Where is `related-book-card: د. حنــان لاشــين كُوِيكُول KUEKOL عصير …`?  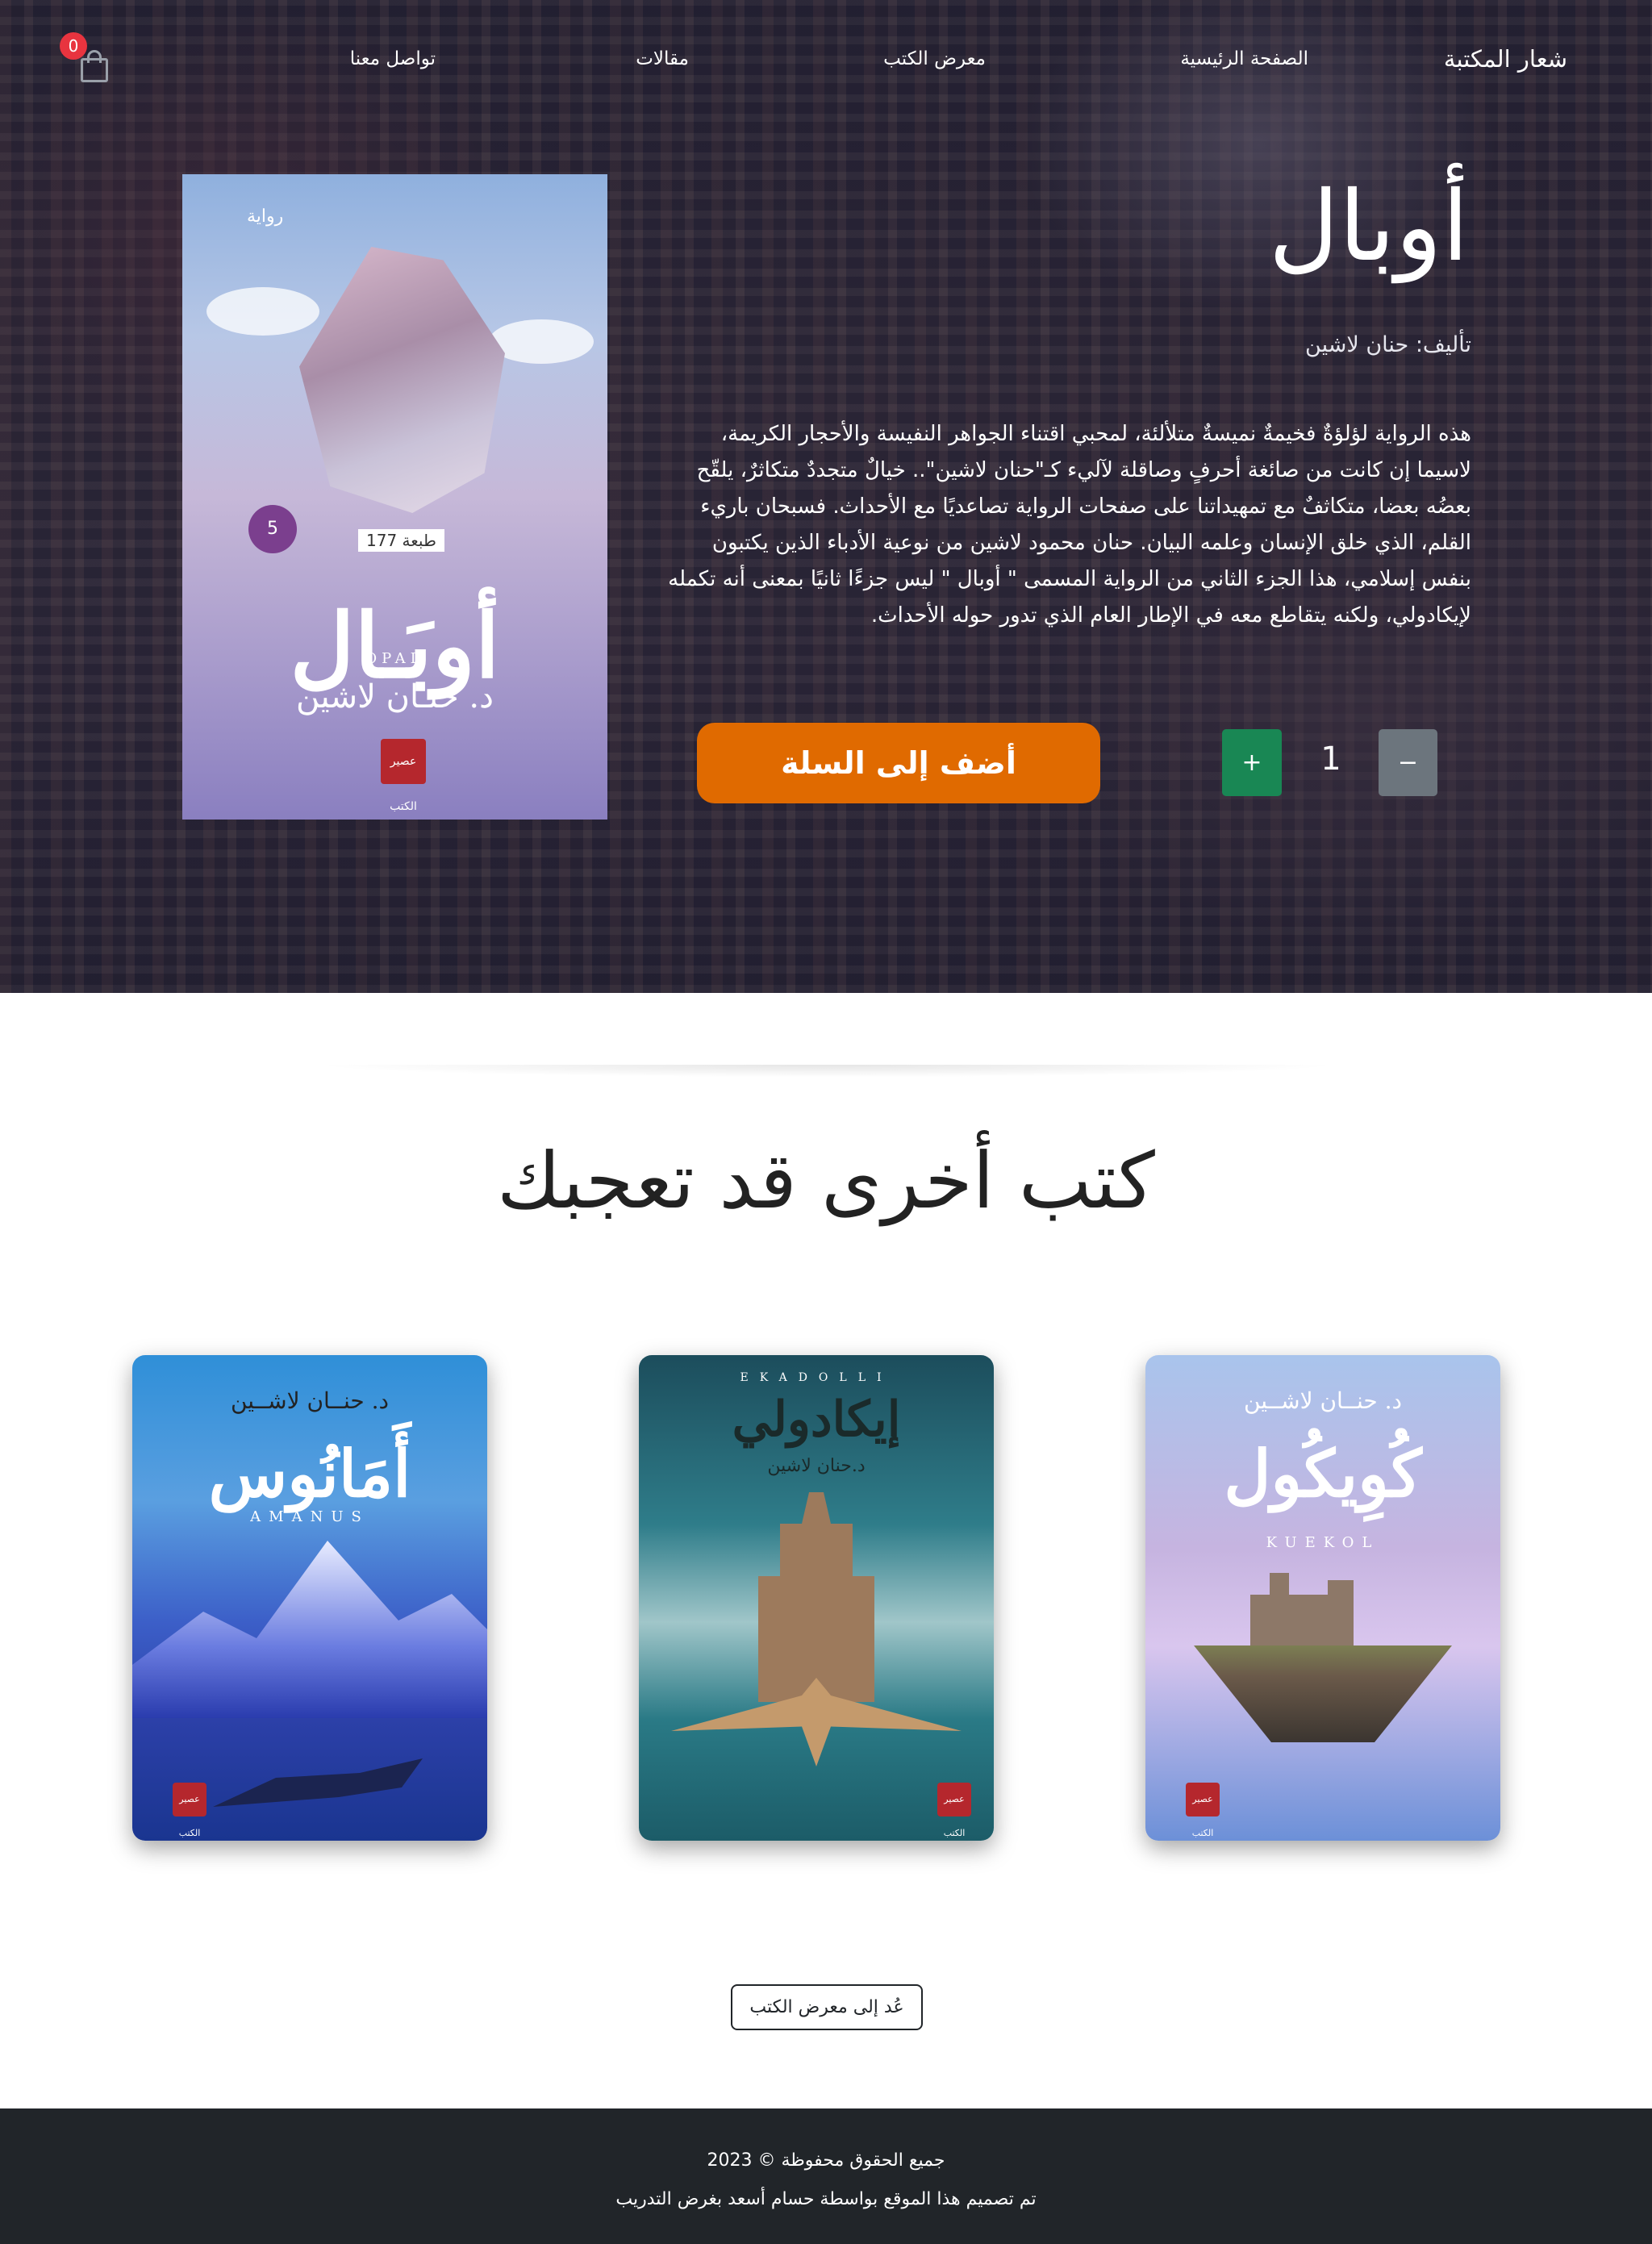
related-book-card: د. حنــان لاشــين كُوِيكُول KUEKOL عصير … is located at coordinates (1322, 1598).